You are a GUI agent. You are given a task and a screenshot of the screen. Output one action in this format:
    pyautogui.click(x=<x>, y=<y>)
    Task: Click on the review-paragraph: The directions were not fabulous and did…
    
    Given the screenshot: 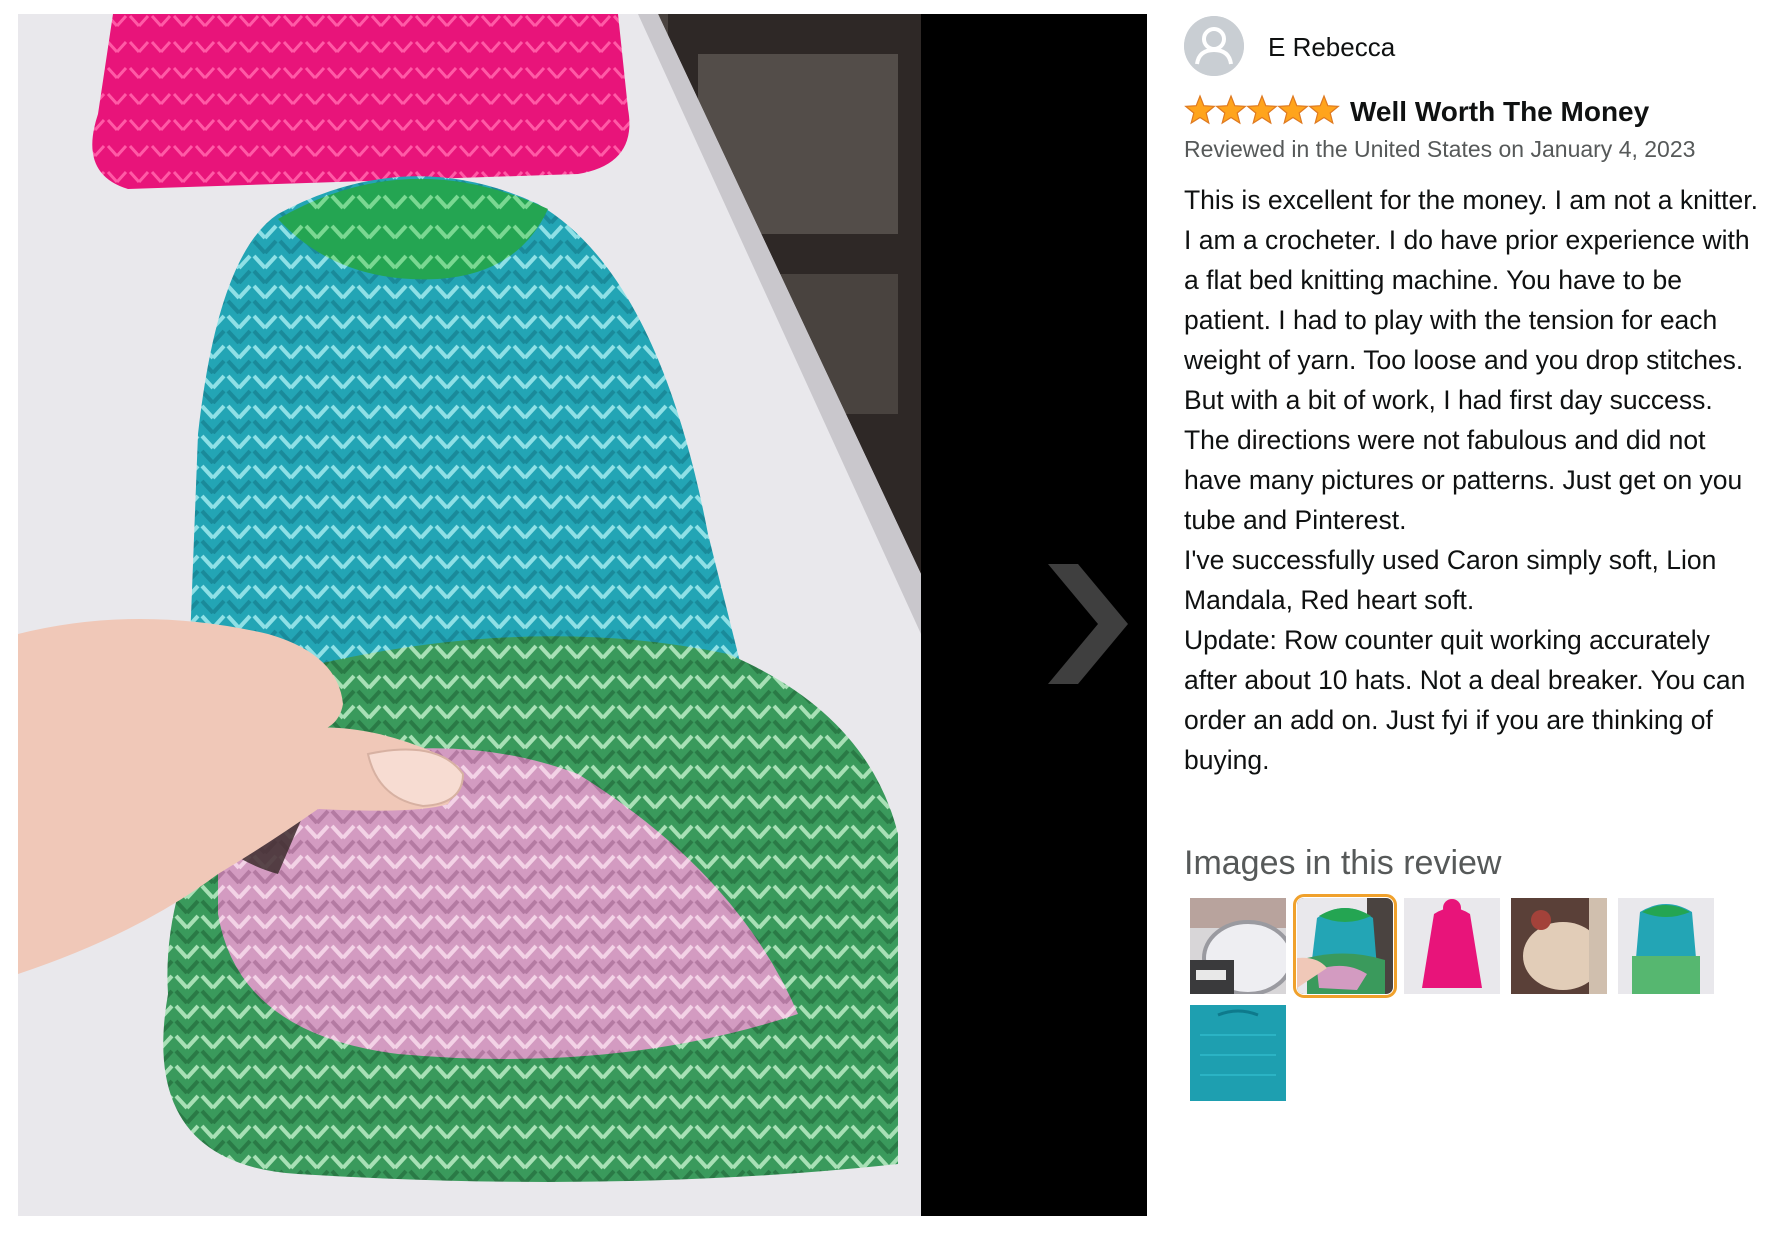 What is the action you would take?
    pyautogui.click(x=1463, y=480)
    